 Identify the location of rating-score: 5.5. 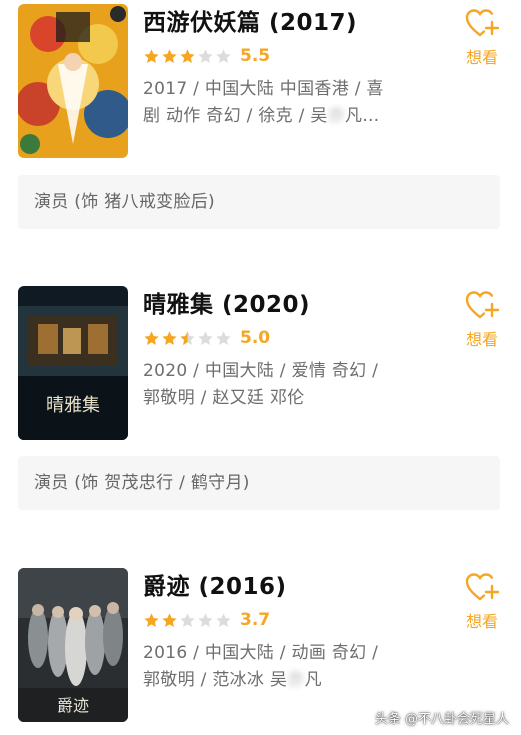
(255, 56).